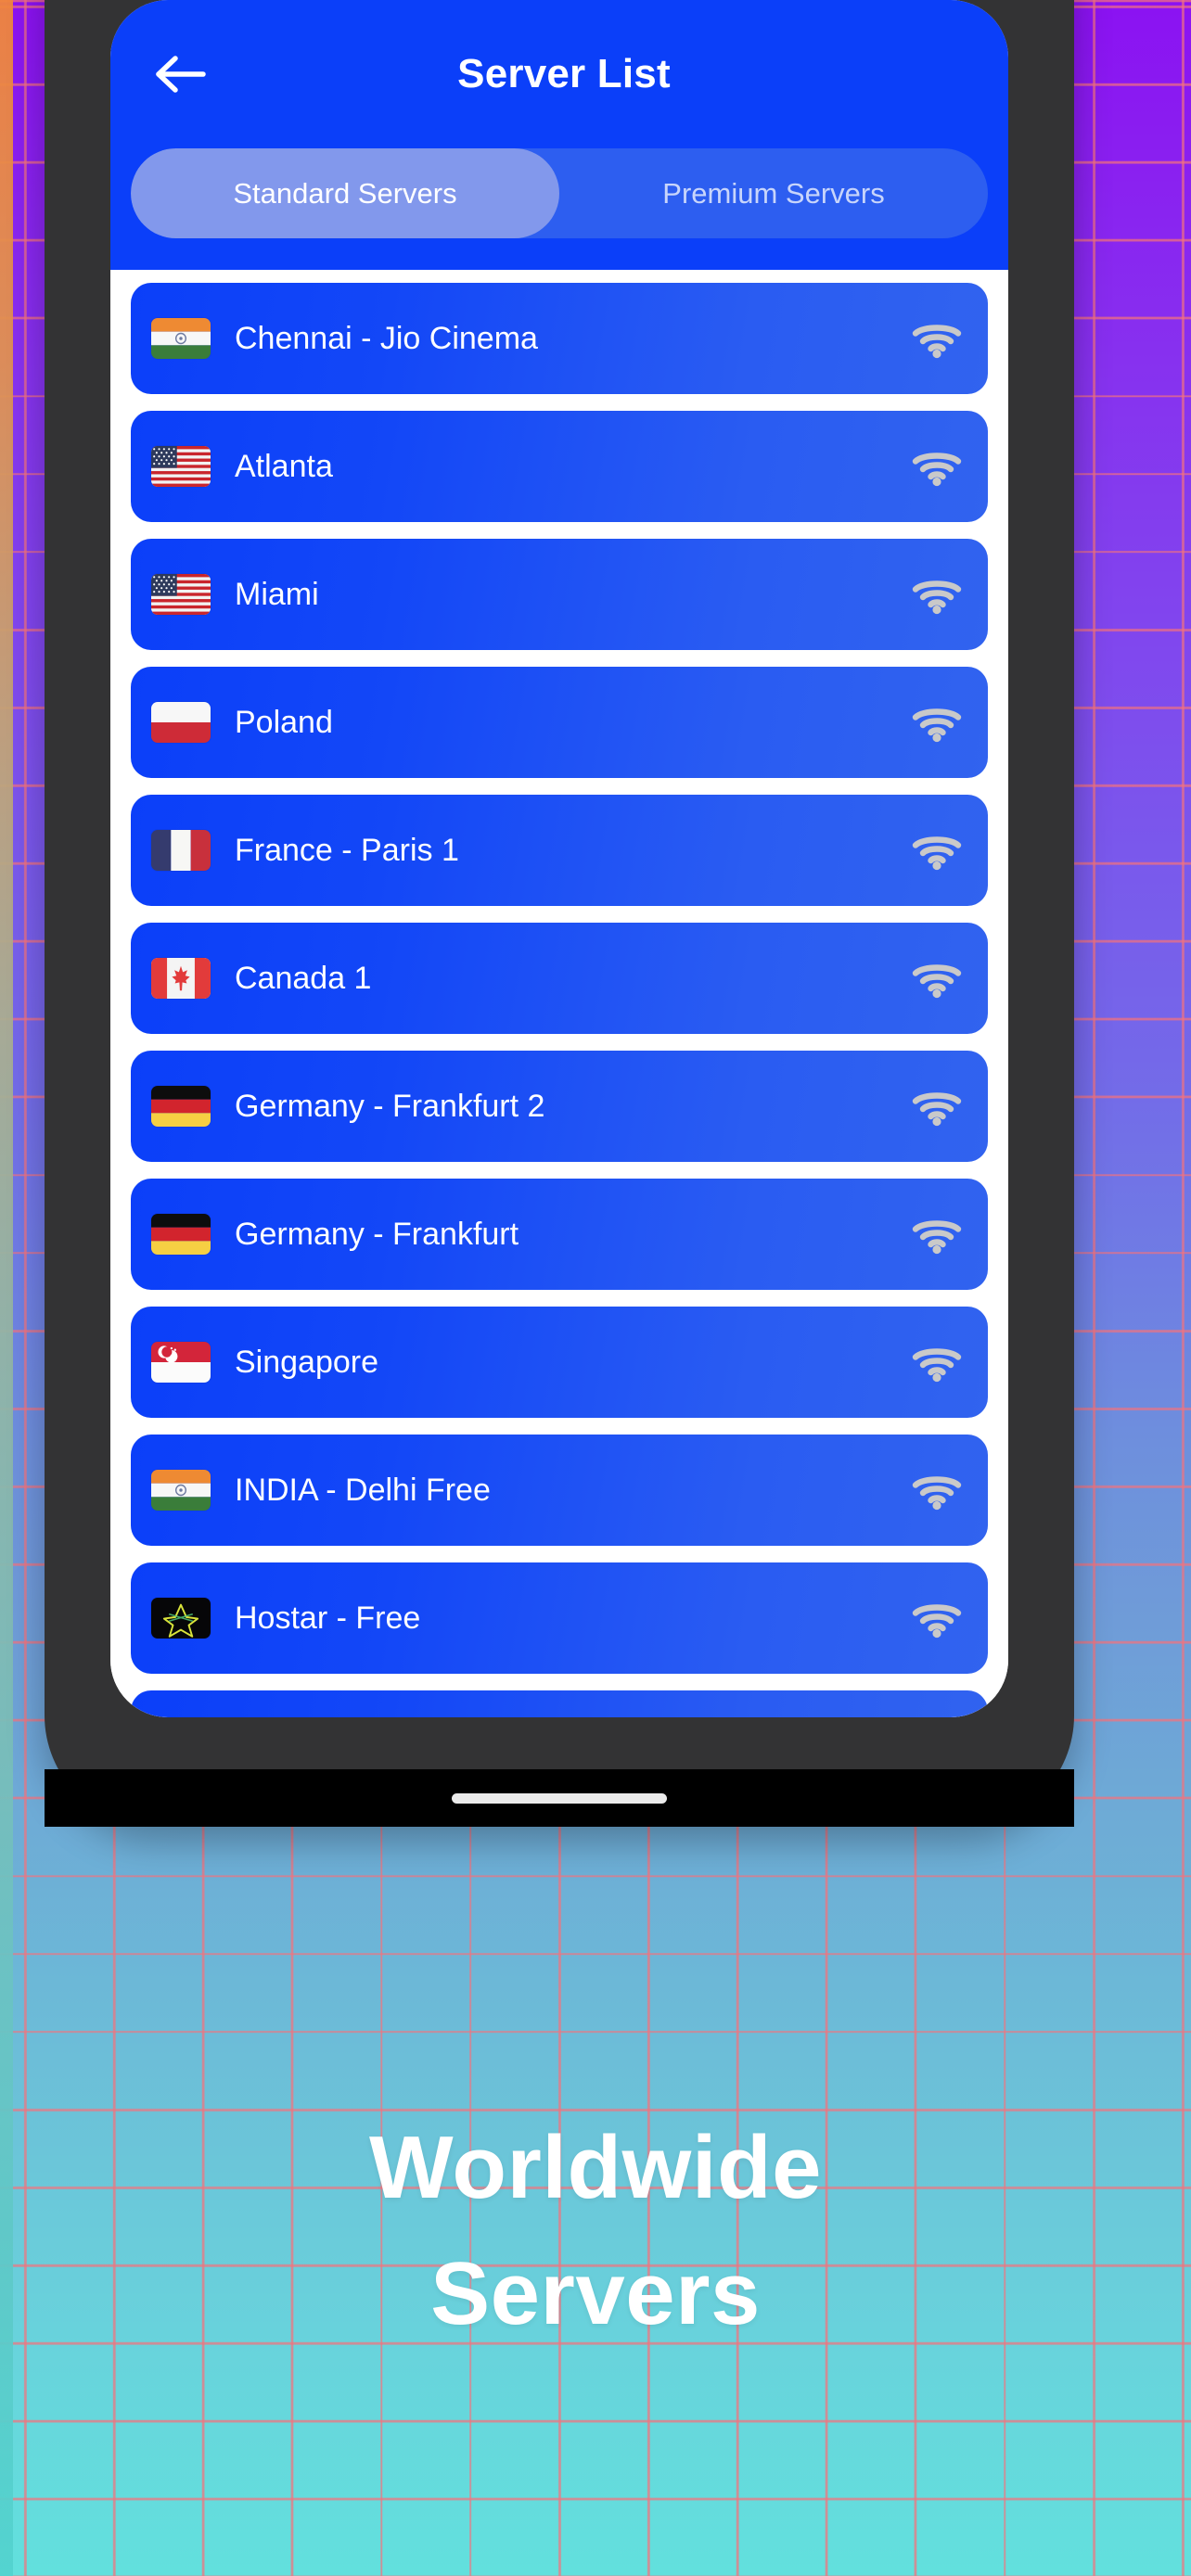  Describe the element at coordinates (363, 1490) in the screenshot. I see `server-name: INDIA - Delhi Free` at that location.